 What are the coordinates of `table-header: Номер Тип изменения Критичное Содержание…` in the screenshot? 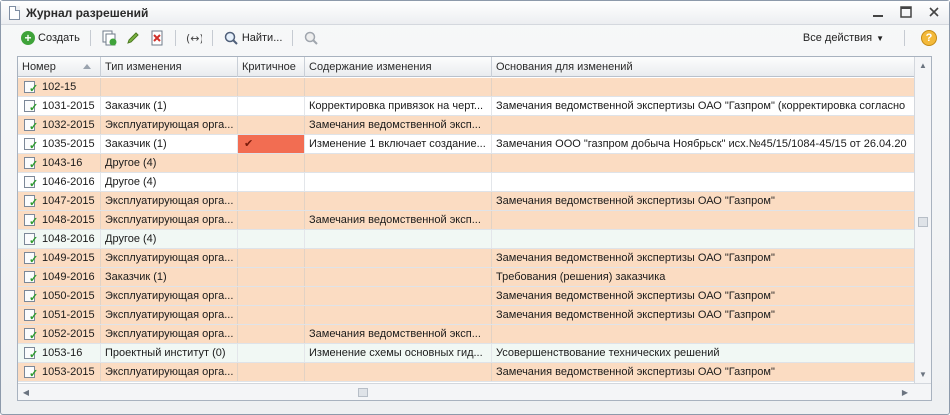 It's located at (466, 67).